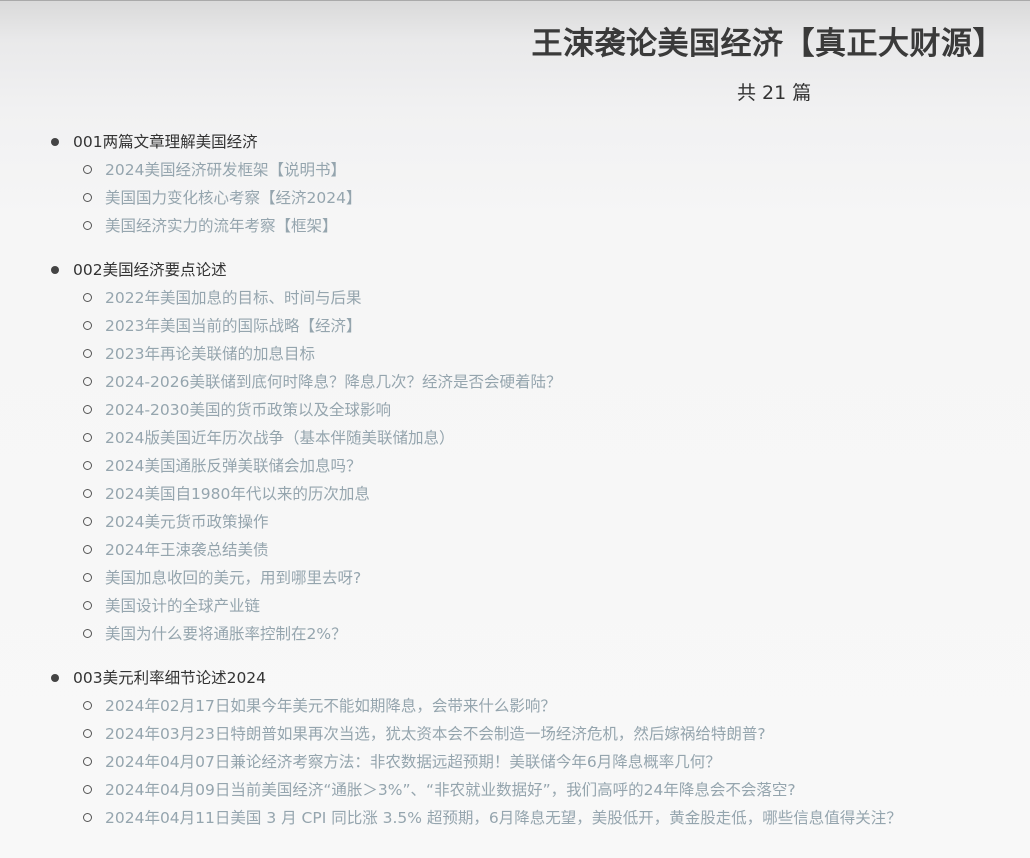  I want to click on top-border, so click(515, 0).